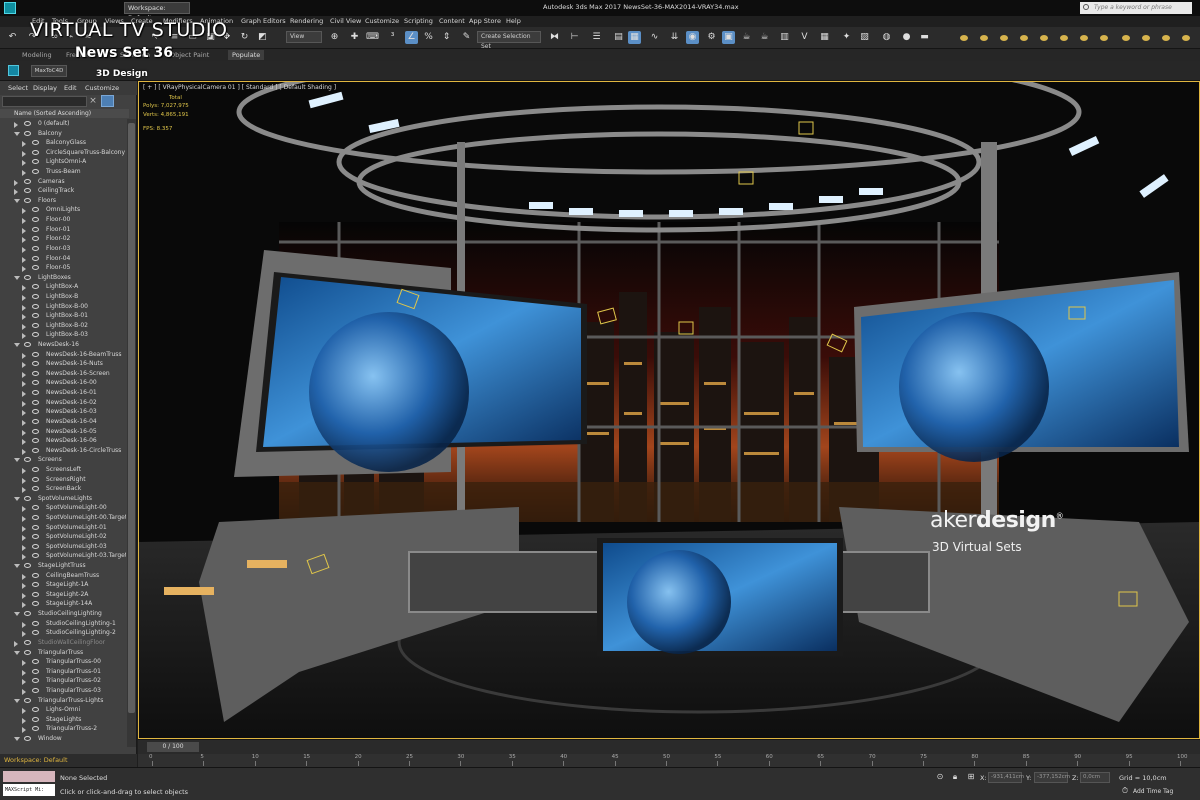 This screenshot has width=1200, height=800. What do you see at coordinates (1126, 38) in the screenshot?
I see `skylight-icon` at bounding box center [1126, 38].